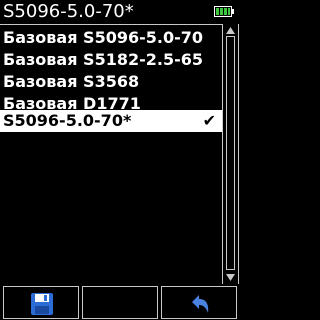  I want to click on scroll-thumb, so click(230, 153).